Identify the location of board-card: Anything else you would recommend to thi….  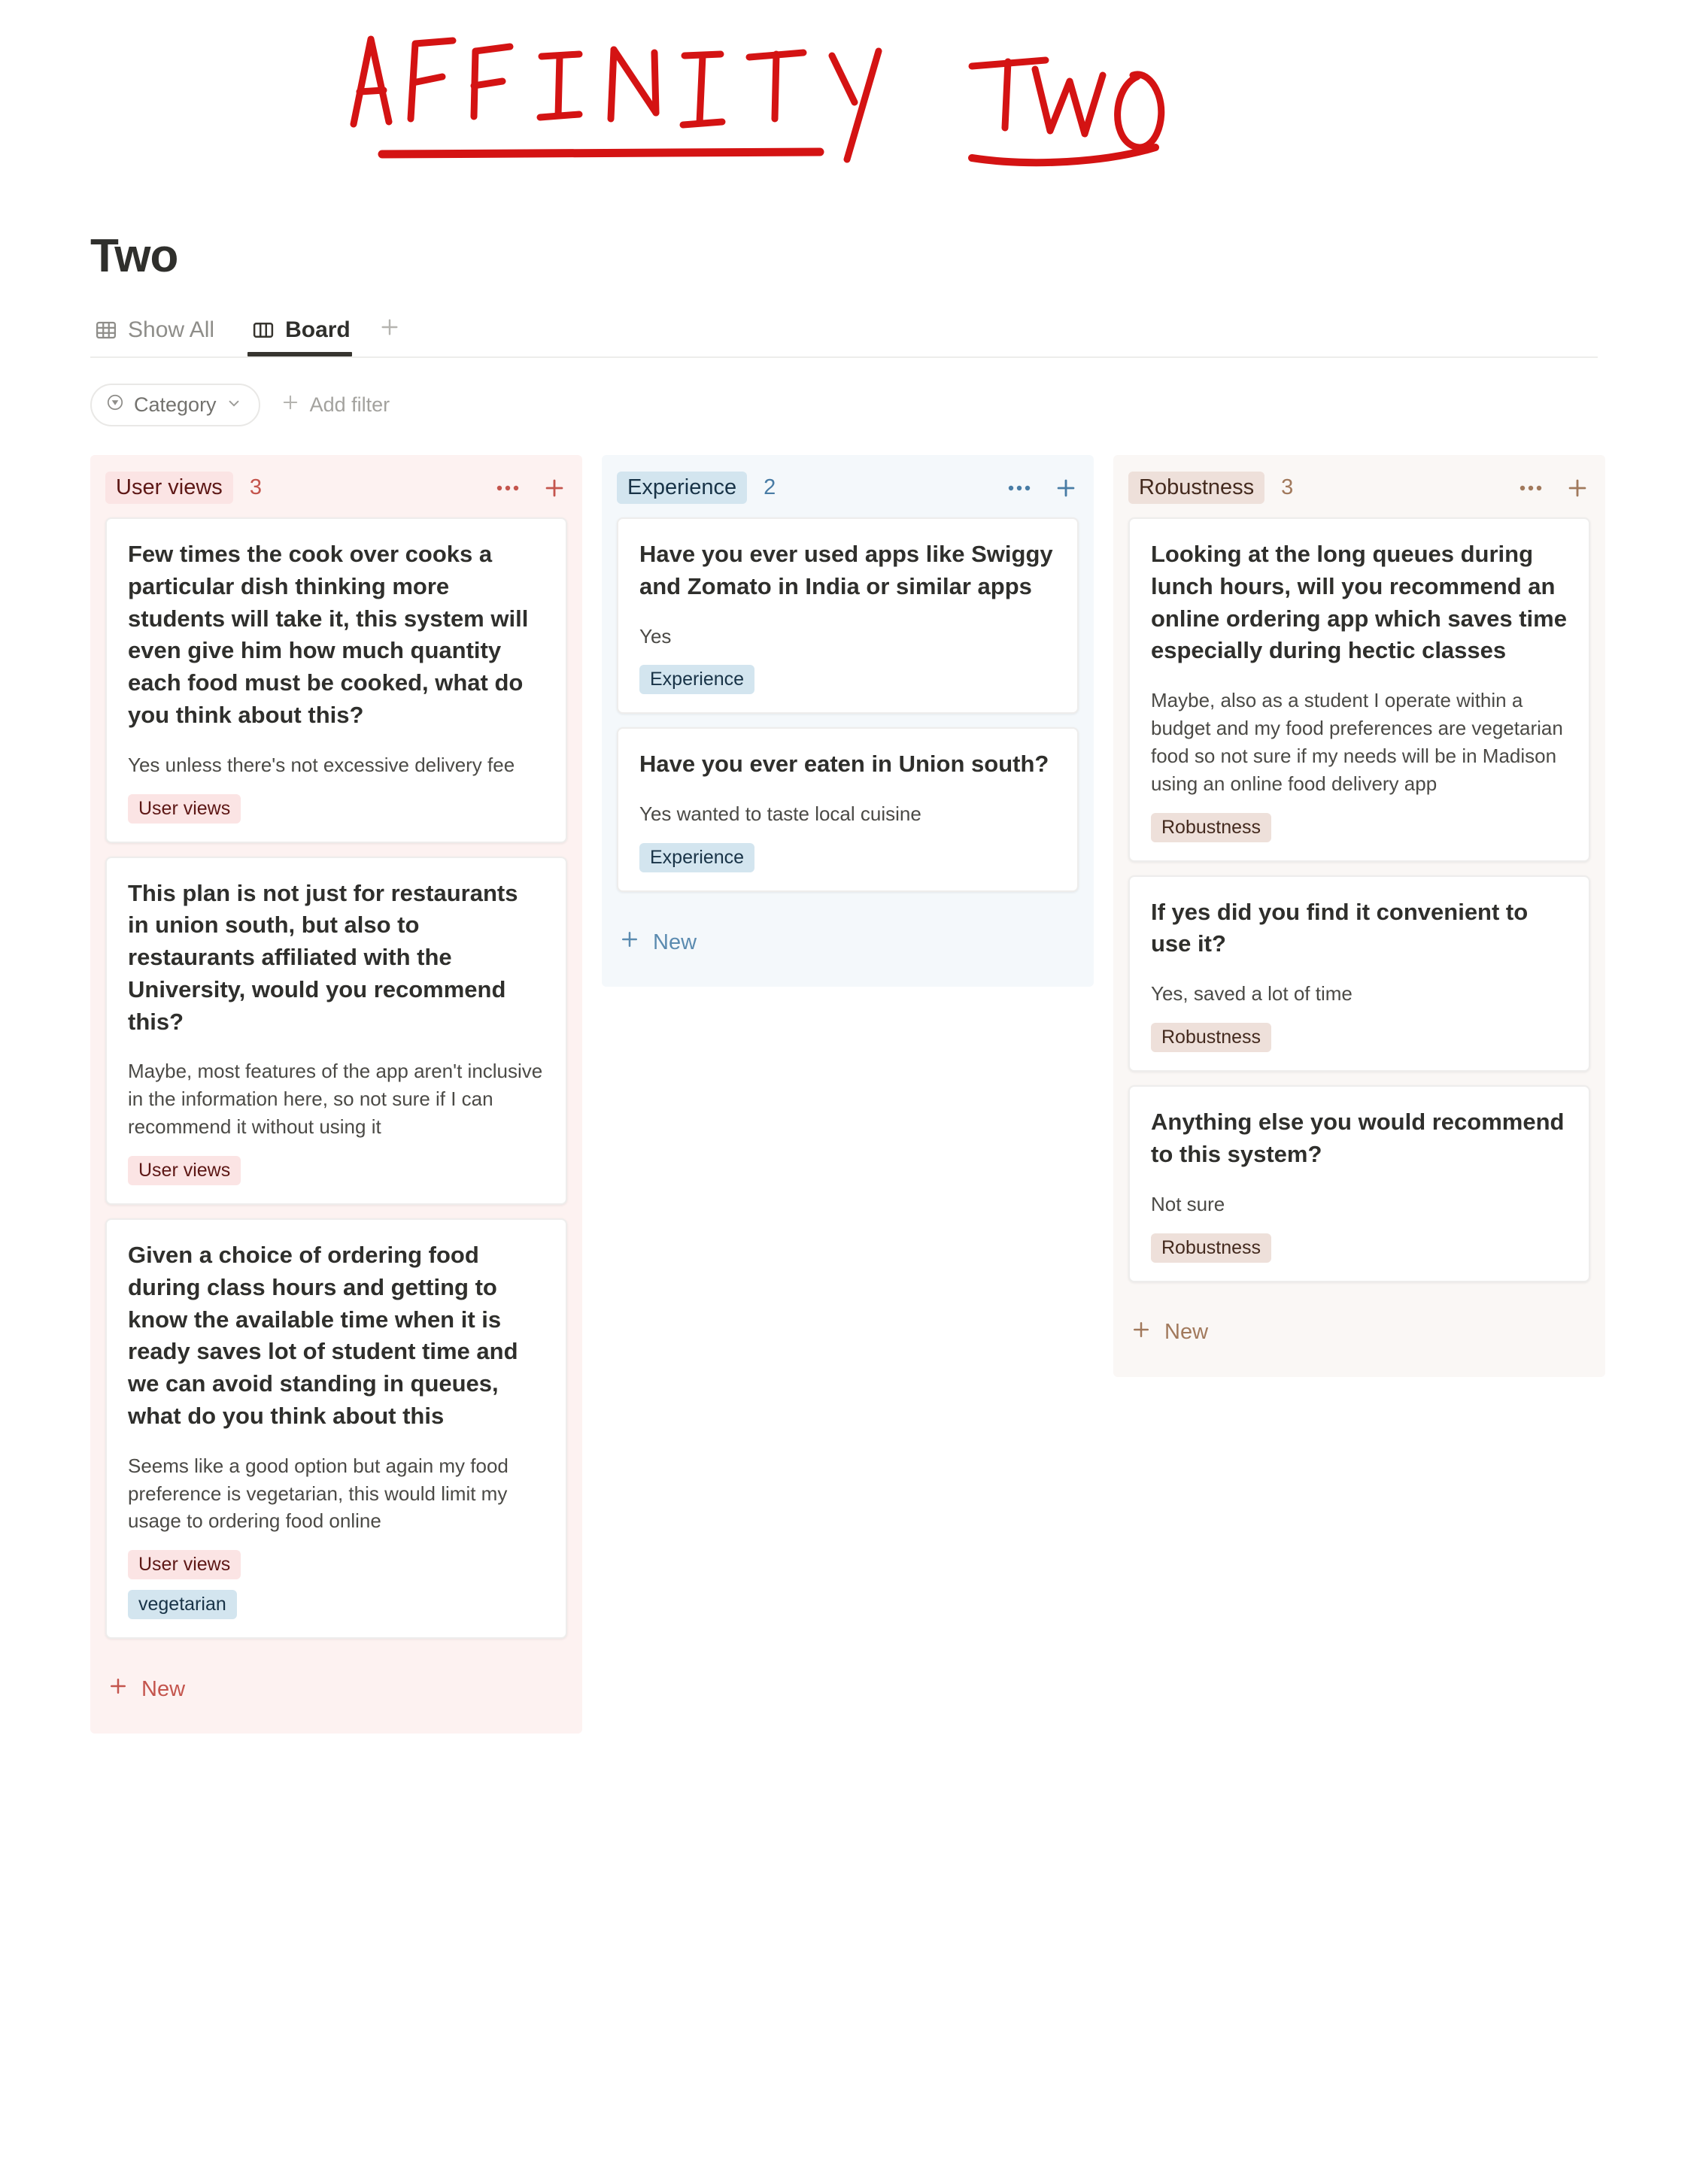
(1359, 1183).